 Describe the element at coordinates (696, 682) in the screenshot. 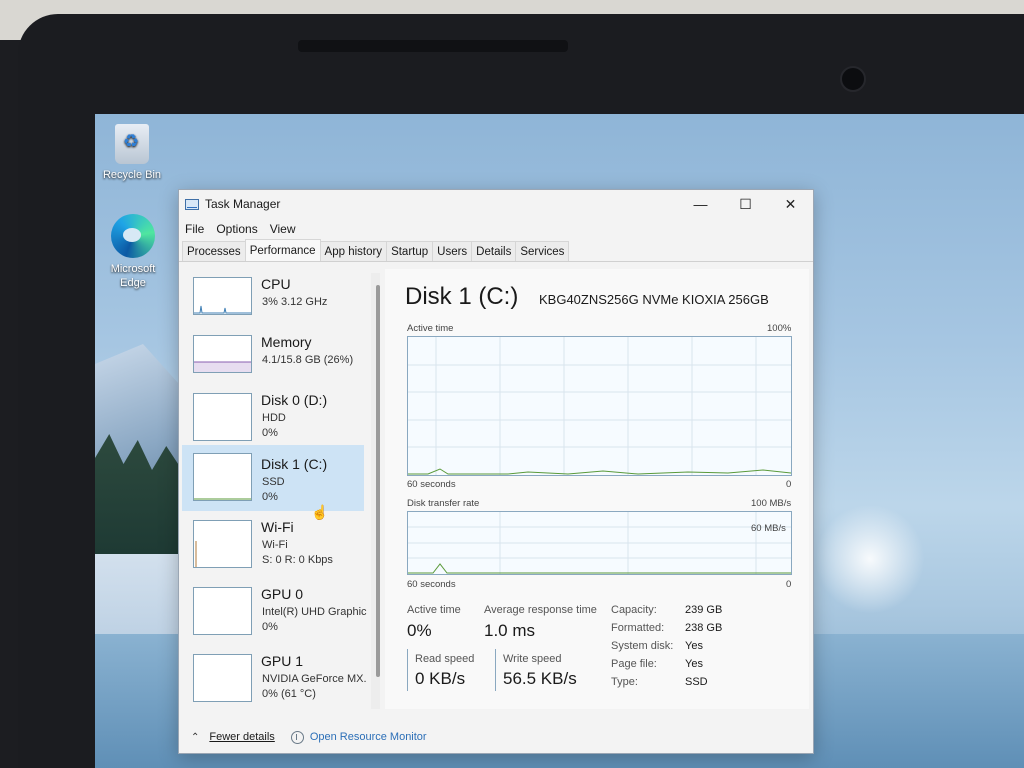

I see `type-value: SSD` at that location.